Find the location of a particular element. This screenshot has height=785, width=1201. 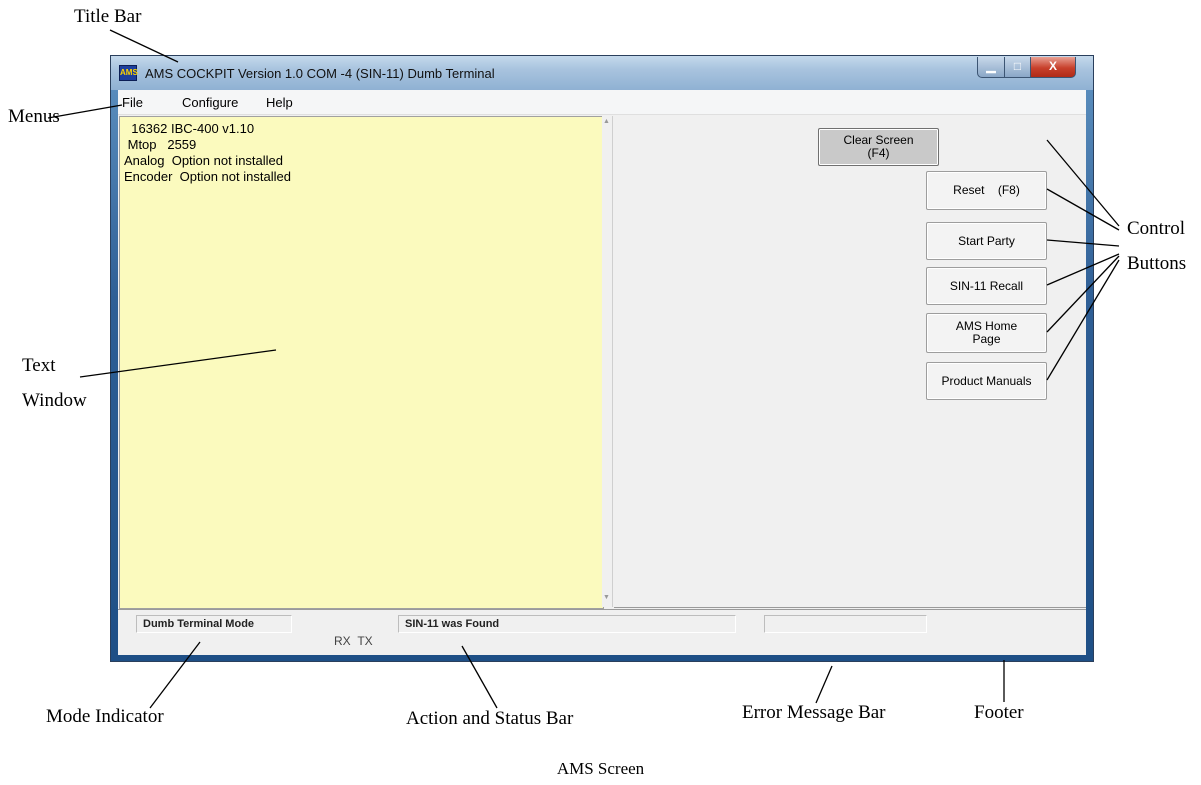

annotation-error-message-bar: Error Message Bar is located at coordinates (814, 712).